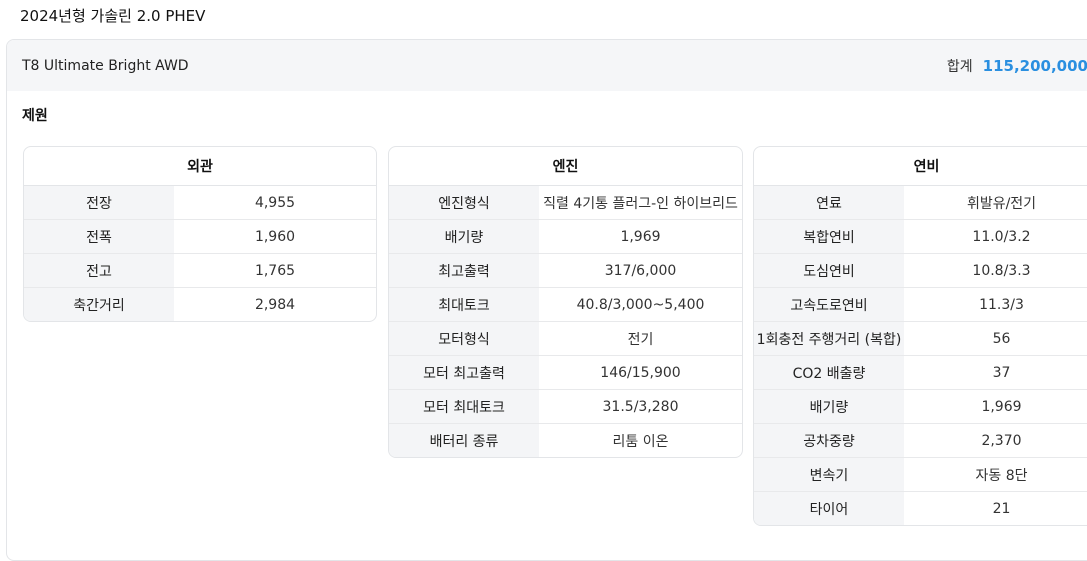 This screenshot has width=1087, height=561. Describe the element at coordinates (920, 475) in the screenshot. I see `table-row: 변속기 자동 8단` at that location.